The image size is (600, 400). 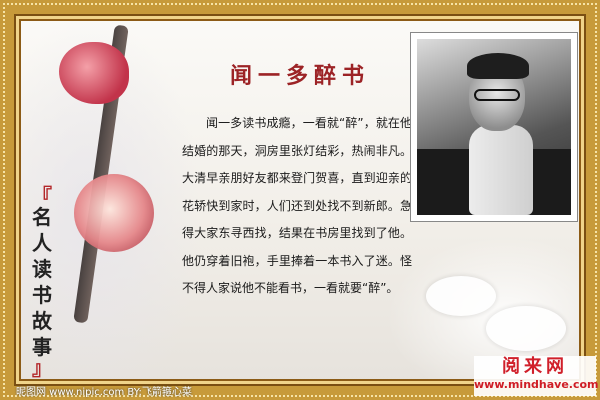 What do you see at coordinates (501, 170) in the screenshot?
I see `scarf-shape` at bounding box center [501, 170].